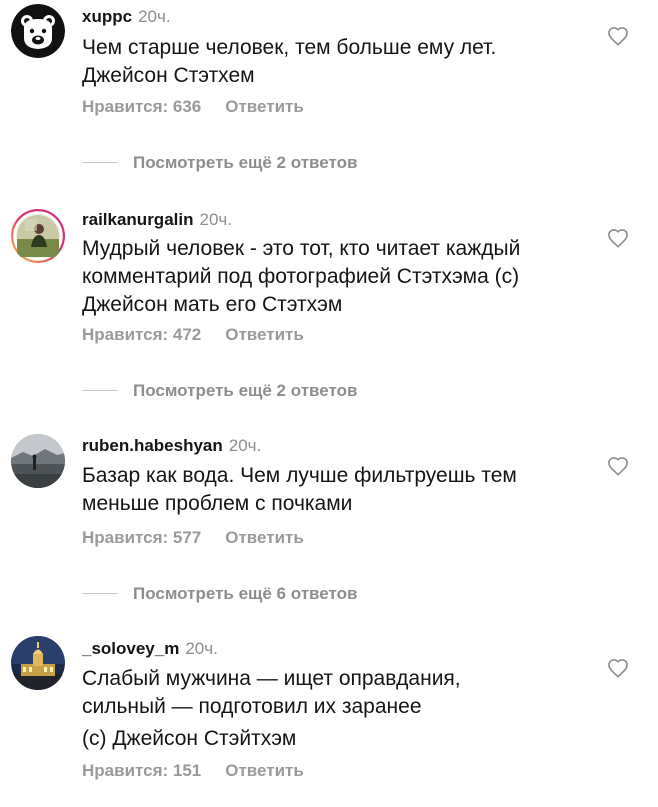 The height and width of the screenshot is (807, 658). I want to click on landscape-photo-avatar, so click(38, 461).